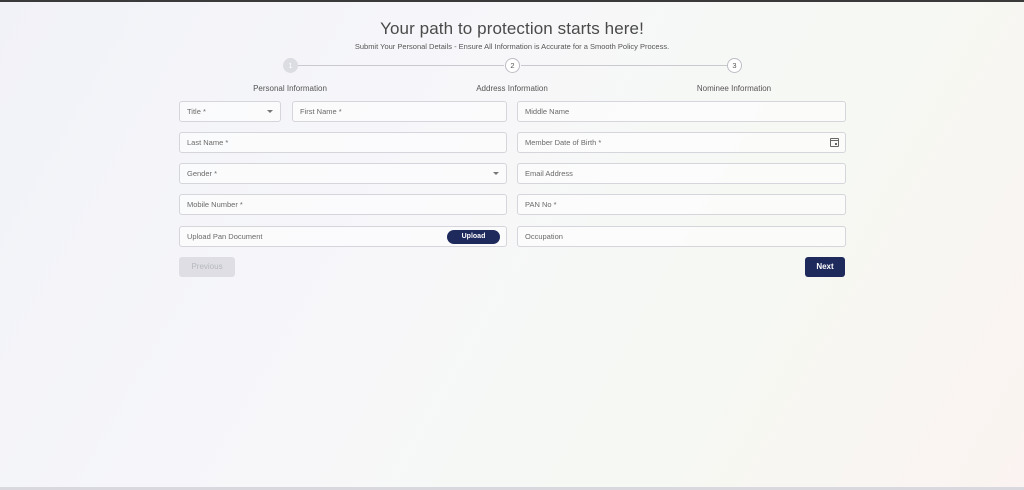 The width and height of the screenshot is (1024, 490). Describe the element at coordinates (321, 111) in the screenshot. I see `first-name-placeholder: First Name *` at that location.